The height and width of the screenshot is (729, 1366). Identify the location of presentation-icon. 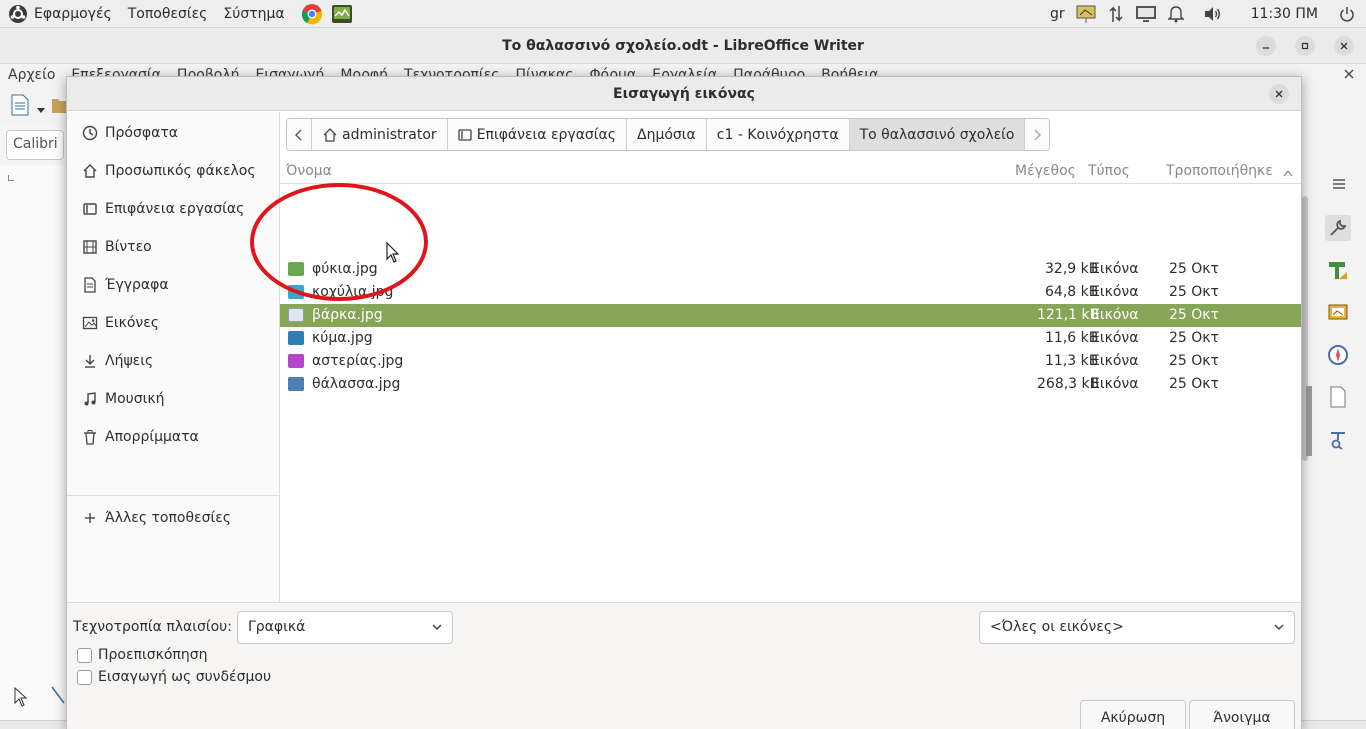
(1086, 14).